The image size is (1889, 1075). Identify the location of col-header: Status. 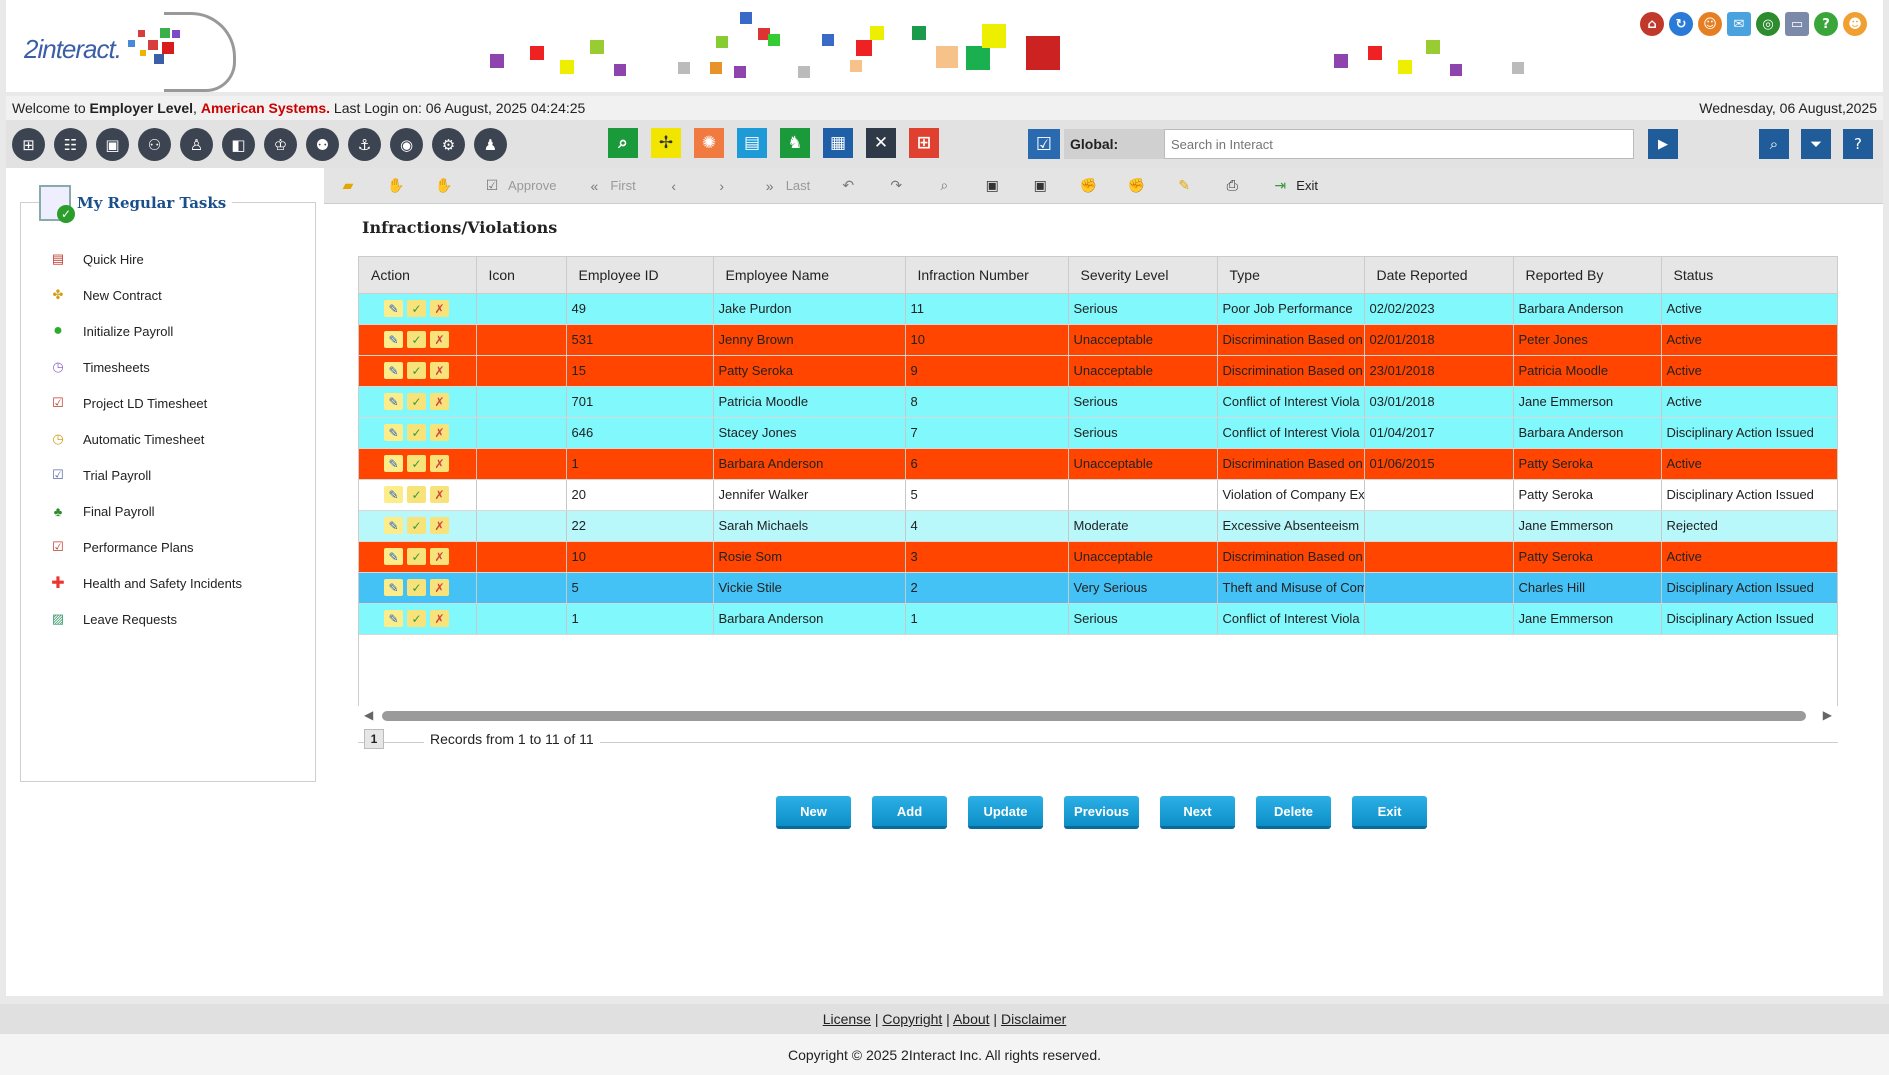
(1749, 275).